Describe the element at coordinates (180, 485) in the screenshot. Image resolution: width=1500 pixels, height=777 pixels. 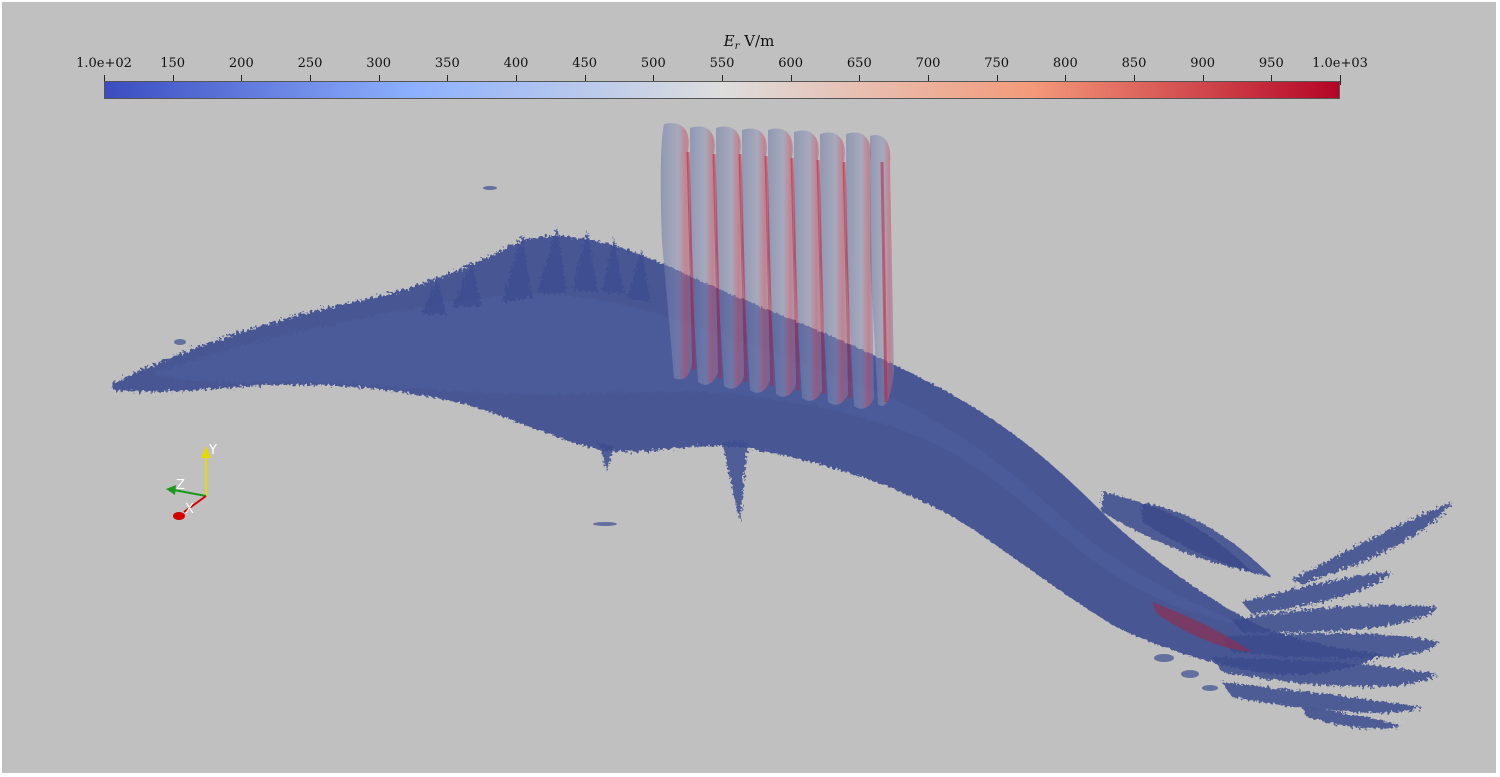
I see `axis-z-label: Z` at that location.